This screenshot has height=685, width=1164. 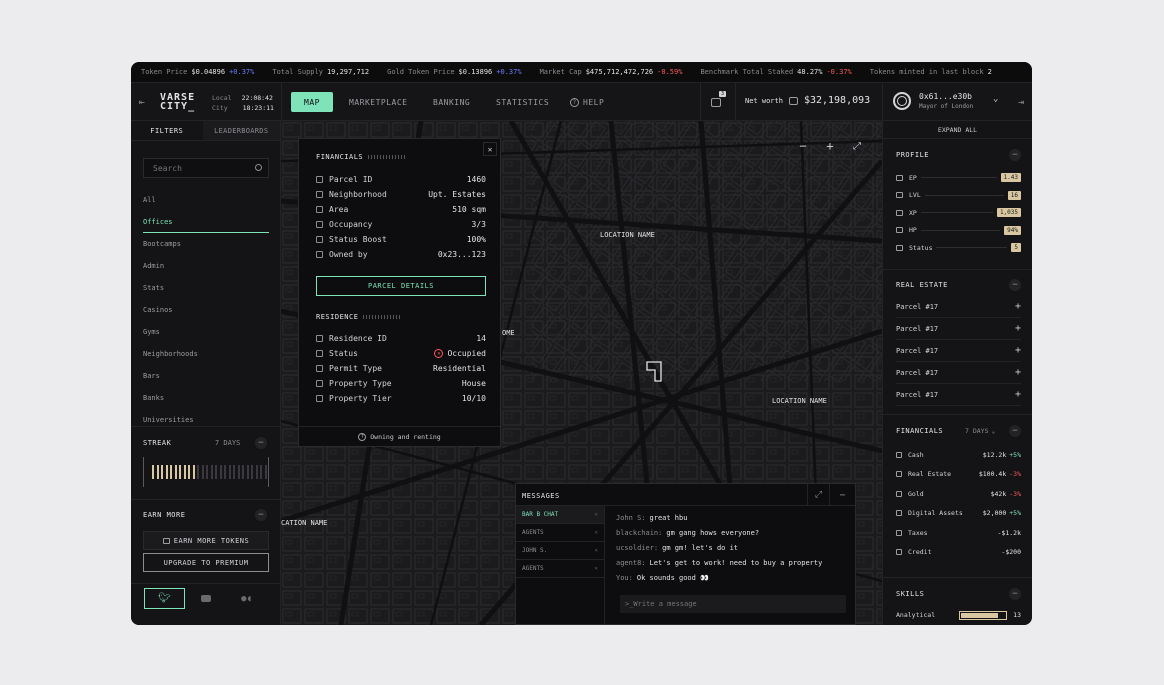 What do you see at coordinates (916, 493) in the screenshot?
I see `financial-label: Gold` at bounding box center [916, 493].